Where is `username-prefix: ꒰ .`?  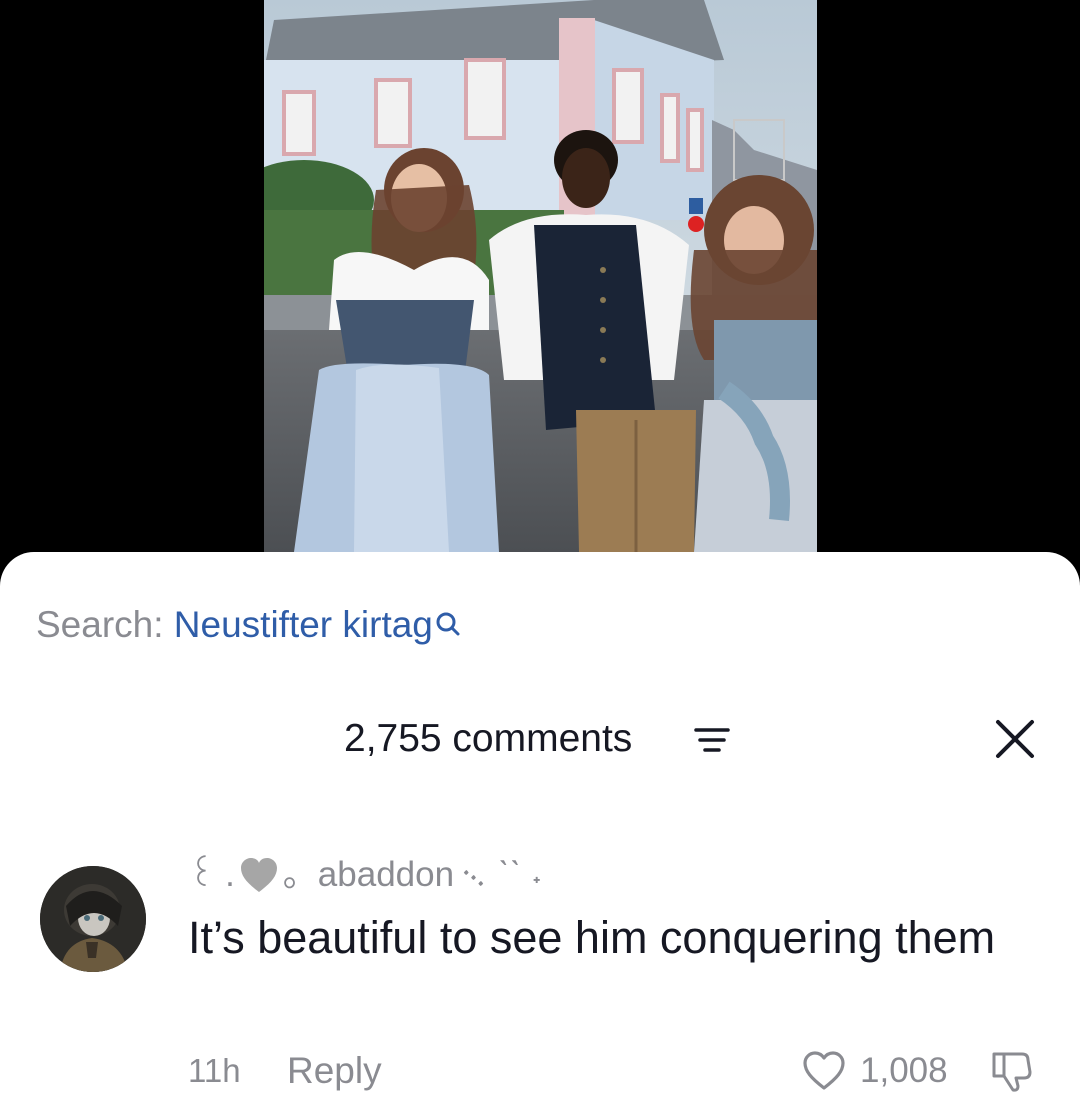 username-prefix: ꒰ . is located at coordinates (211, 874).